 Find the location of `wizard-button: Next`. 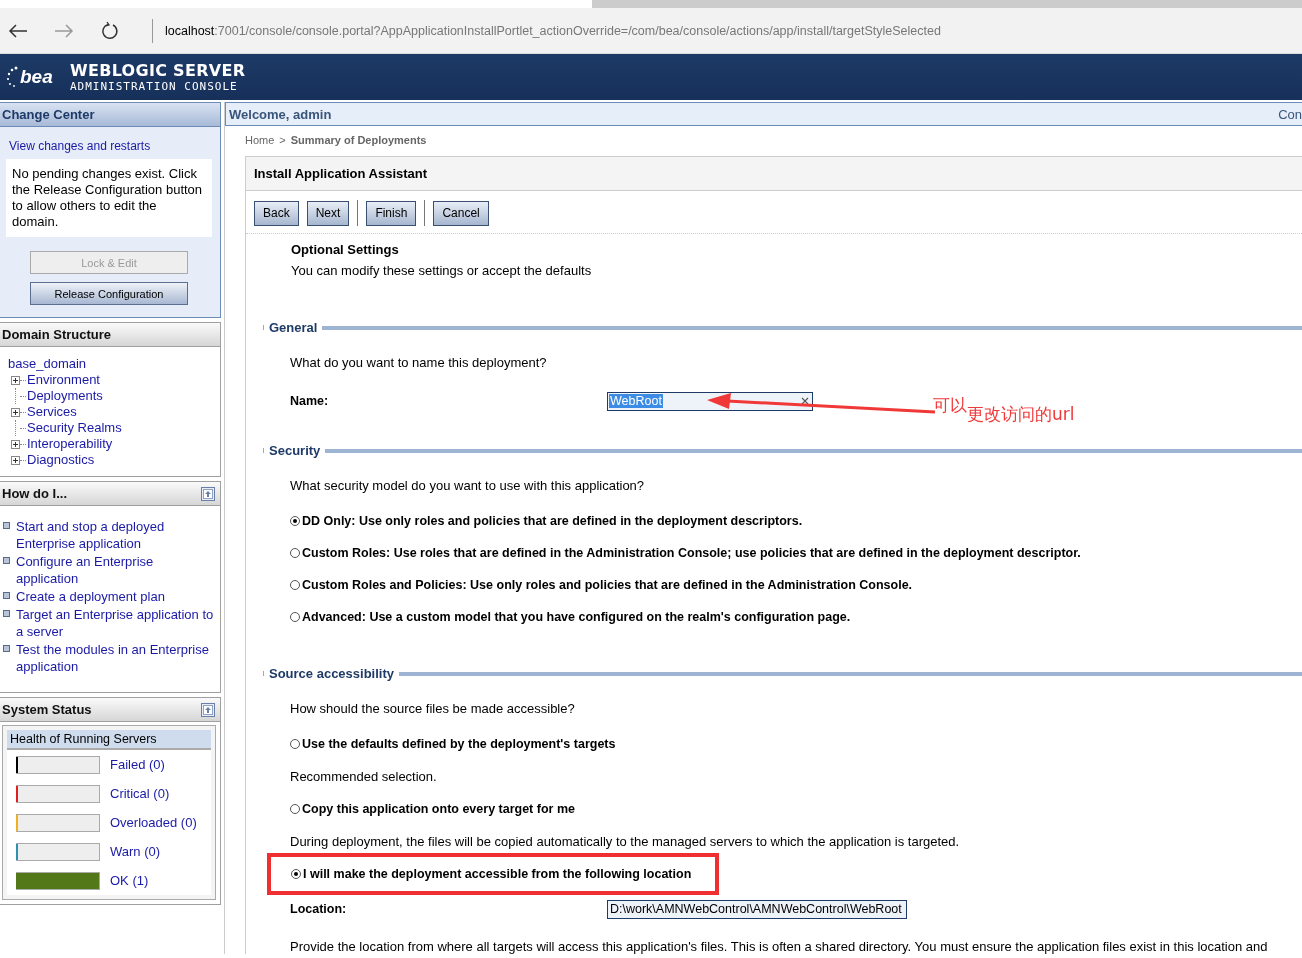

wizard-button: Next is located at coordinates (328, 213).